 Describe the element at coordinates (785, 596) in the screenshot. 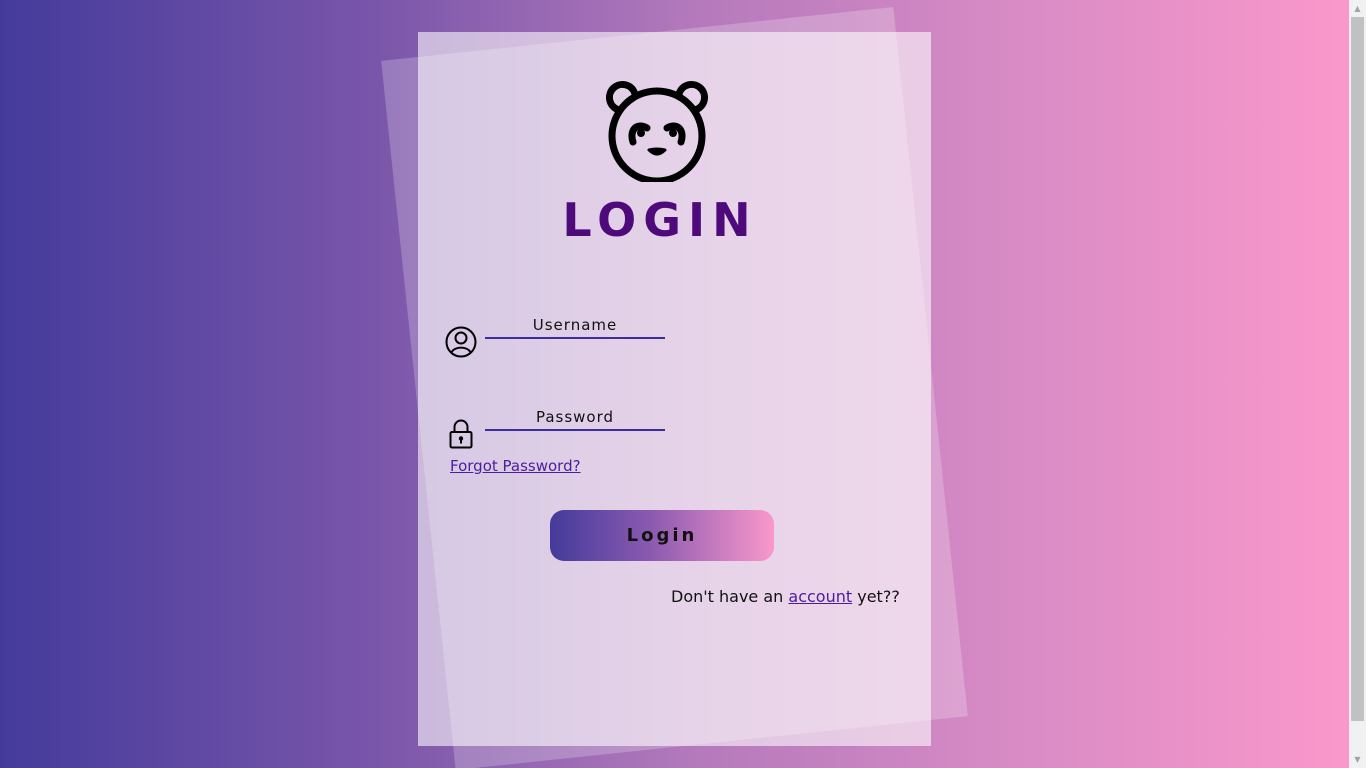

I see `signup-prompt: Don't have an account yet??` at that location.